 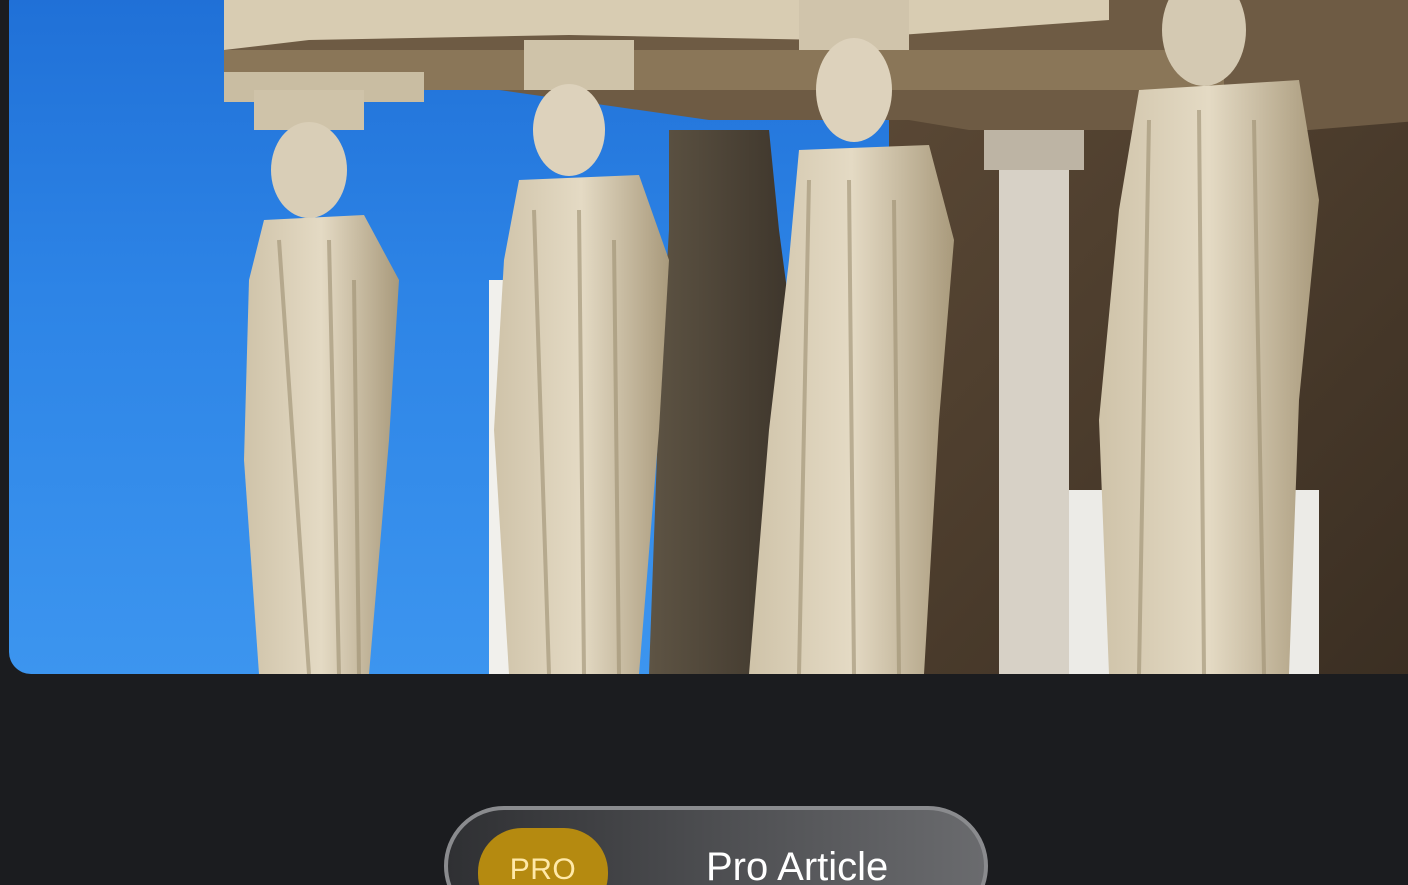 What do you see at coordinates (543, 856) in the screenshot?
I see `pro-badge: PRO` at bounding box center [543, 856].